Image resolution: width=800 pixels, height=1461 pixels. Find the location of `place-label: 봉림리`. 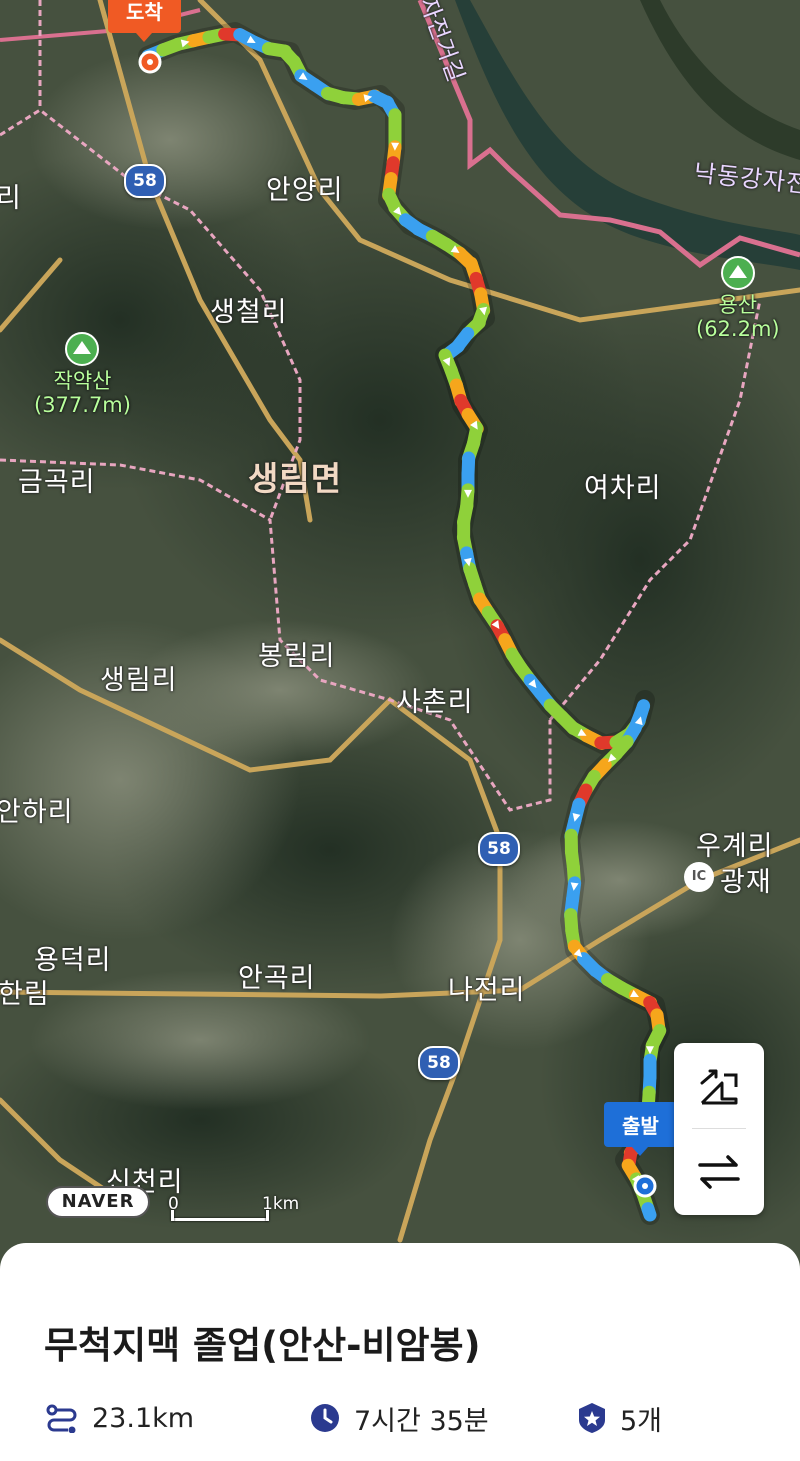

place-label: 봉림리 is located at coordinates (297, 656).